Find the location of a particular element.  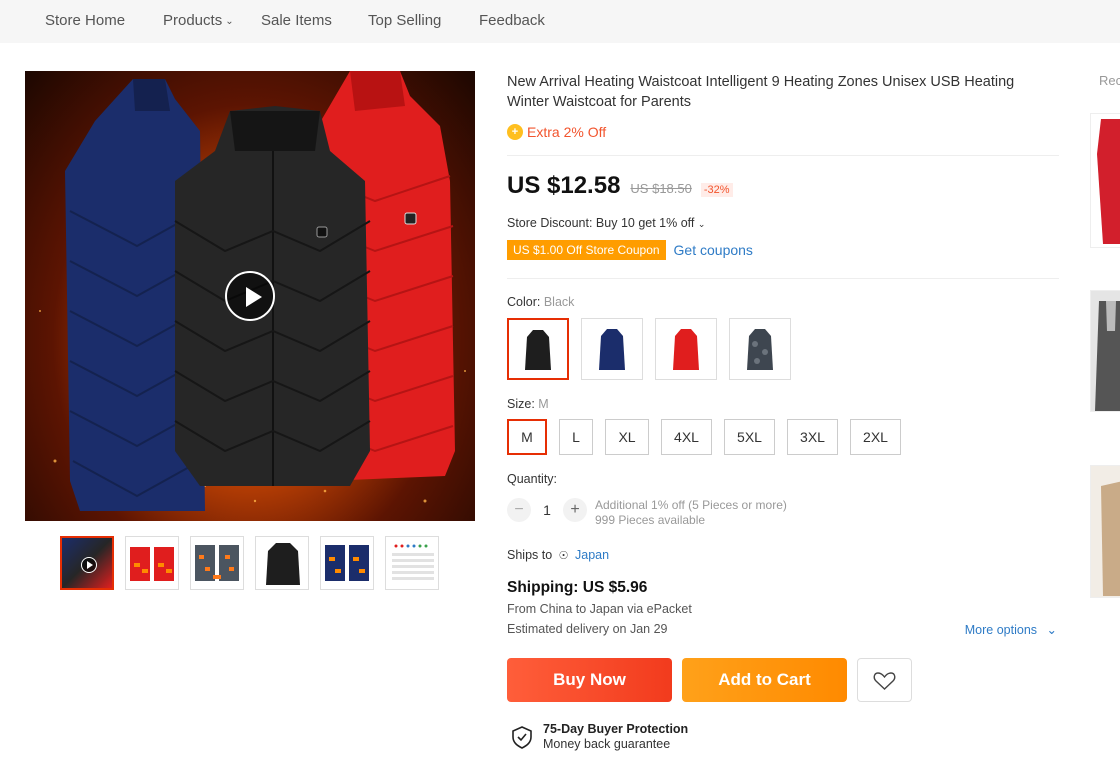

original-price: US $18.50 is located at coordinates (661, 188).